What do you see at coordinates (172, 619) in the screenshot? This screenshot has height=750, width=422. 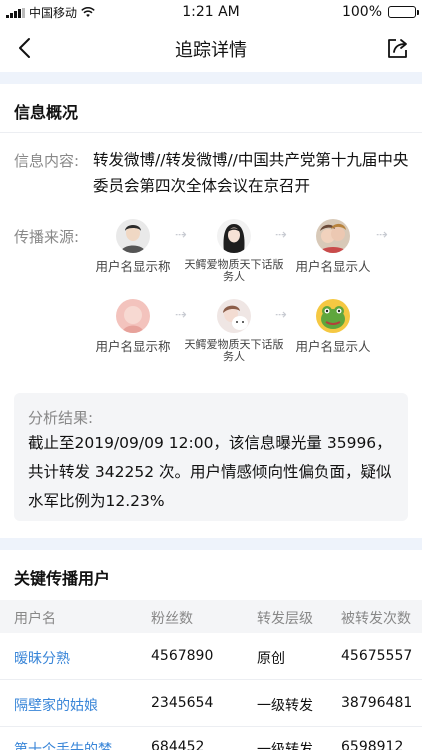 I see `column-header: 粉丝数` at bounding box center [172, 619].